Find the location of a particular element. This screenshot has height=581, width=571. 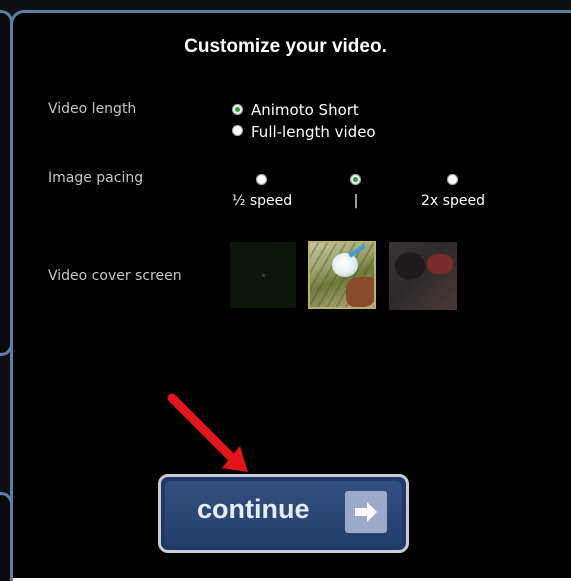

continue-button-label: continue is located at coordinates (253, 509).